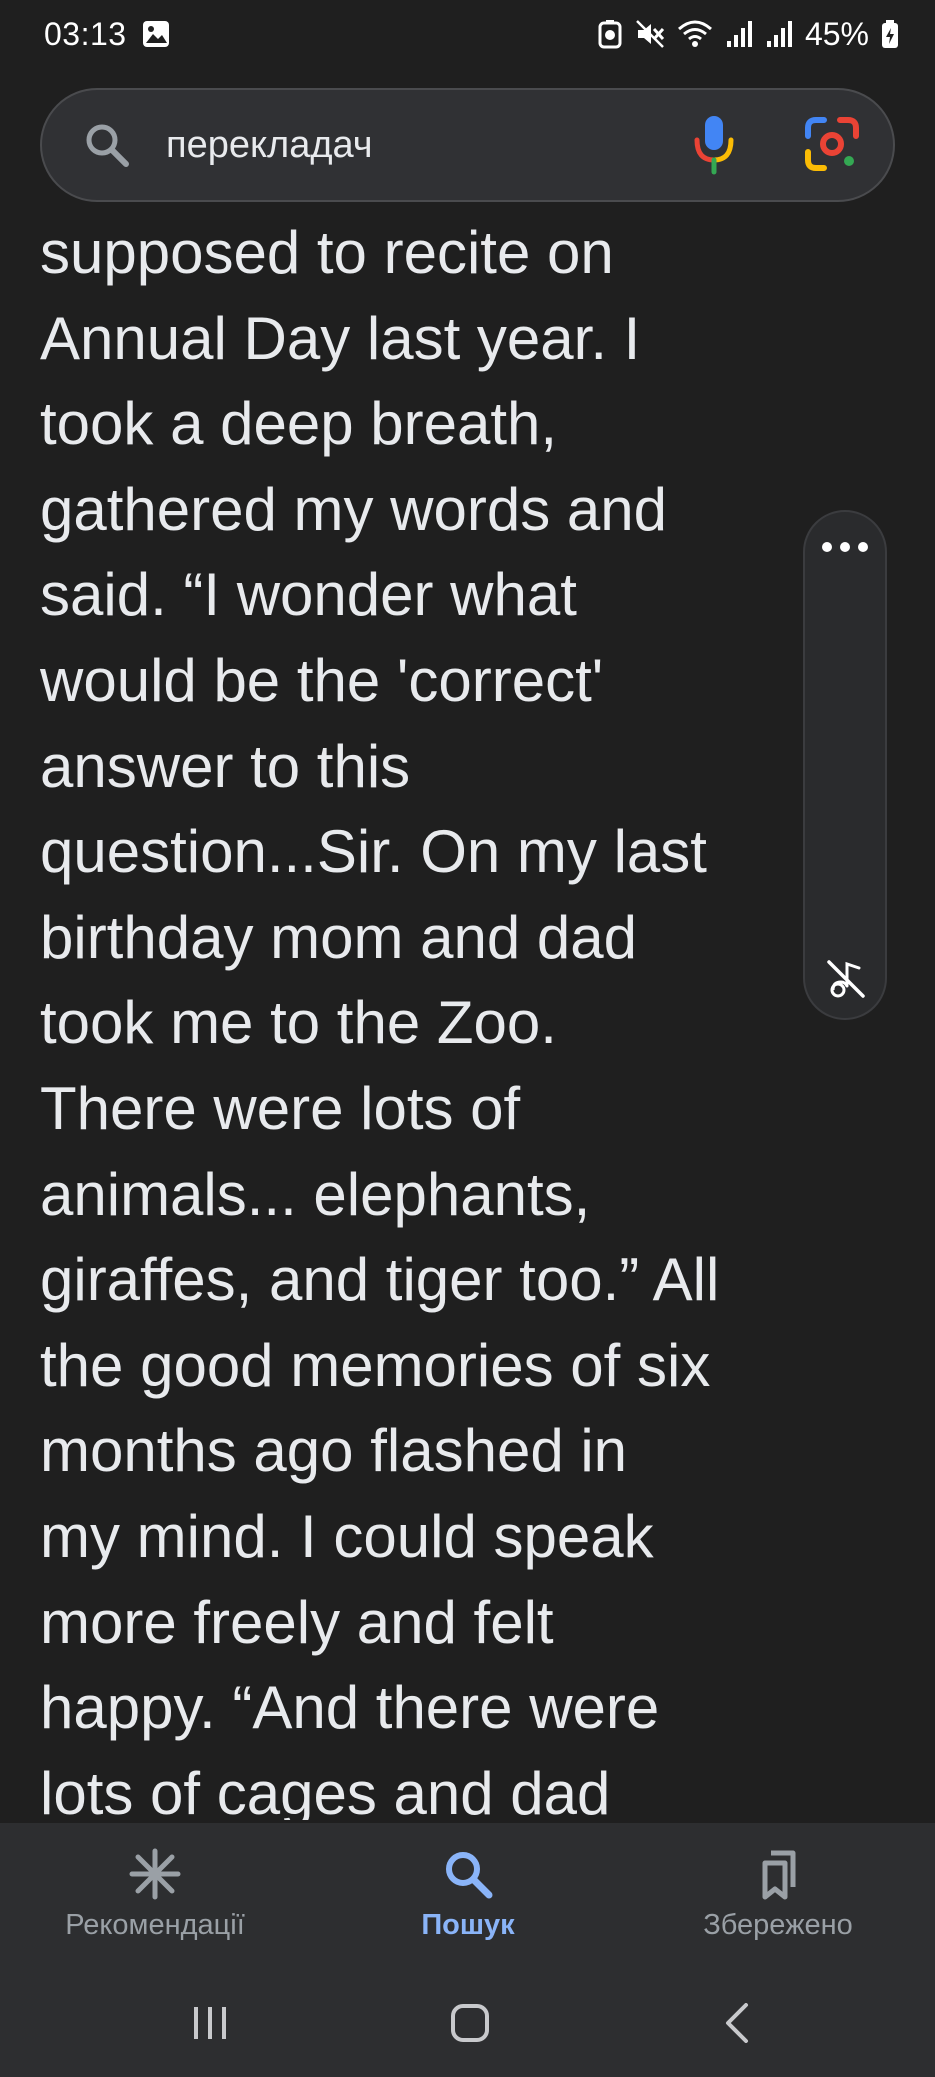 The height and width of the screenshot is (2077, 935). What do you see at coordinates (339, 937) in the screenshot?
I see `article-line: birthday mom and dad` at bounding box center [339, 937].